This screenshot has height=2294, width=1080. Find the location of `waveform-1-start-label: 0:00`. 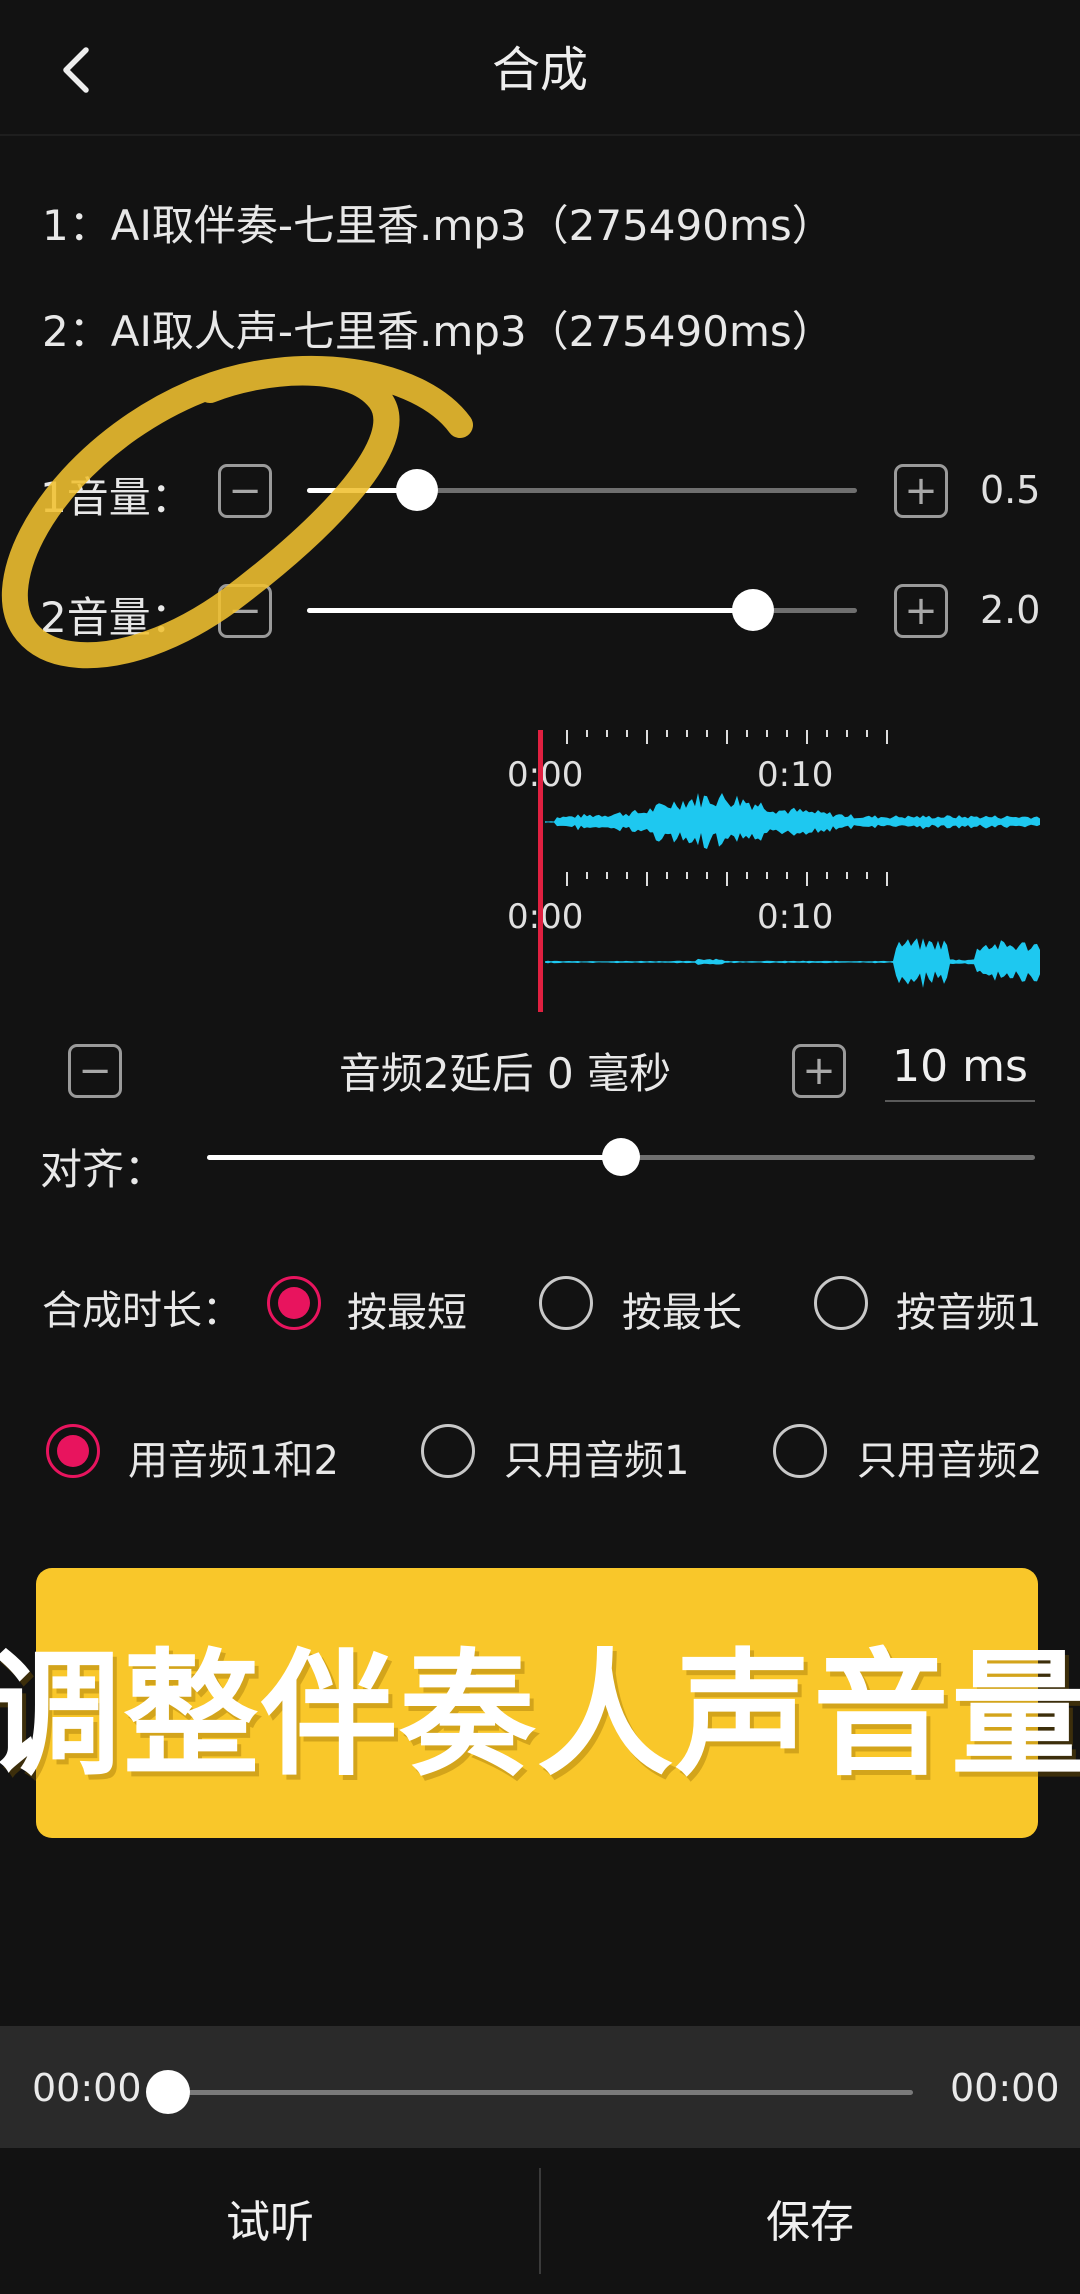

waveform-1-start-label: 0:00 is located at coordinates (545, 775).